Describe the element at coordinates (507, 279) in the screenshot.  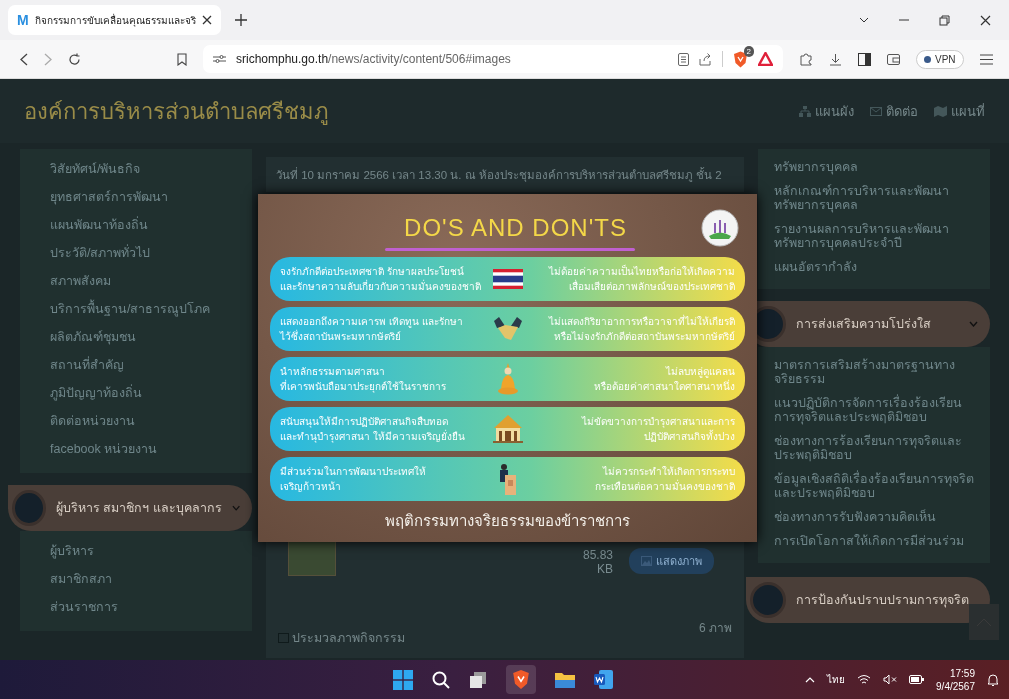
I see `flag-icon` at that location.